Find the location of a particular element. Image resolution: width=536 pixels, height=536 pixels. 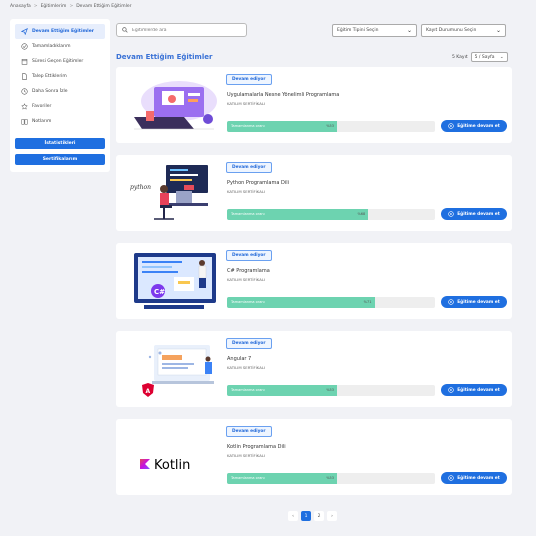

section-title: Devam Ettiğim Eğitimler is located at coordinates (164, 57).